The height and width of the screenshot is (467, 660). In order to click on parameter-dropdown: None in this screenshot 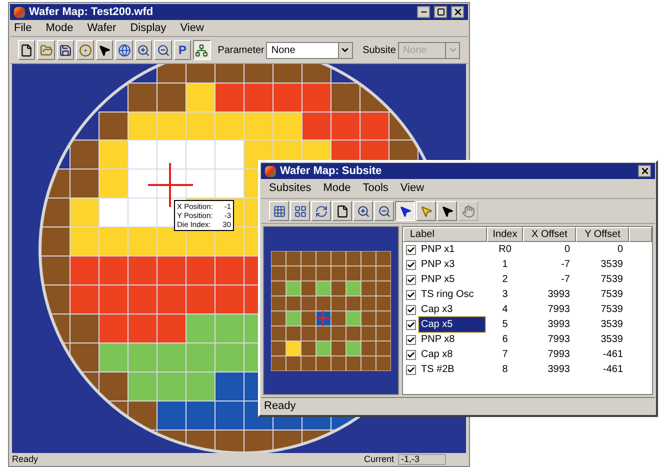, I will do `click(309, 50)`.